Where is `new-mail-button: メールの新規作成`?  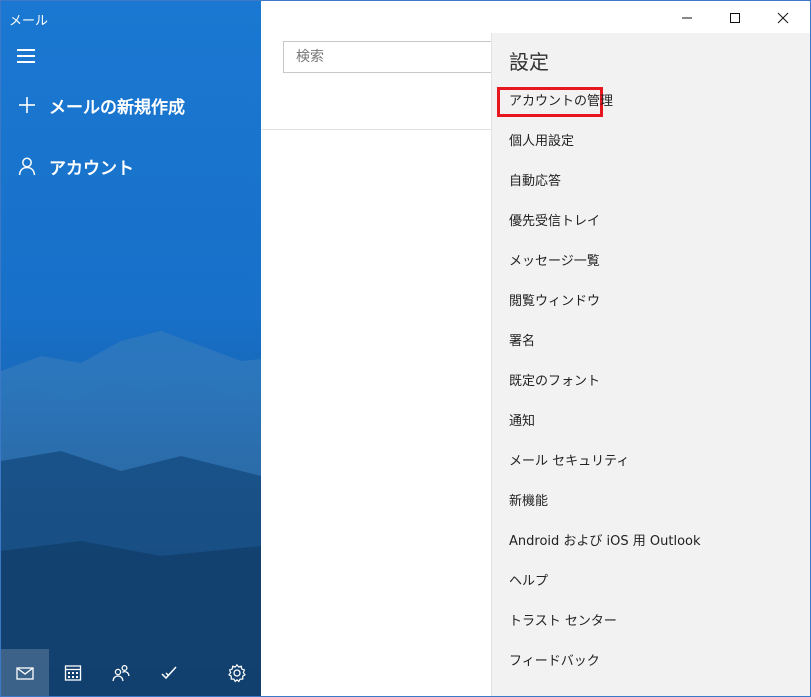 new-mail-button: メールの新規作成 is located at coordinates (131, 105).